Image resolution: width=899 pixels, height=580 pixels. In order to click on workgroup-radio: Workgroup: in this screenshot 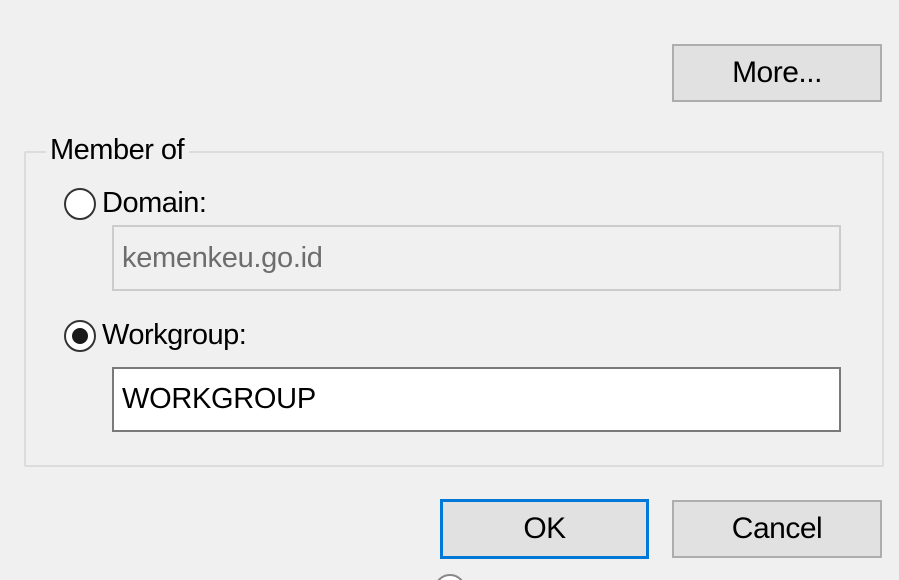, I will do `click(155, 335)`.